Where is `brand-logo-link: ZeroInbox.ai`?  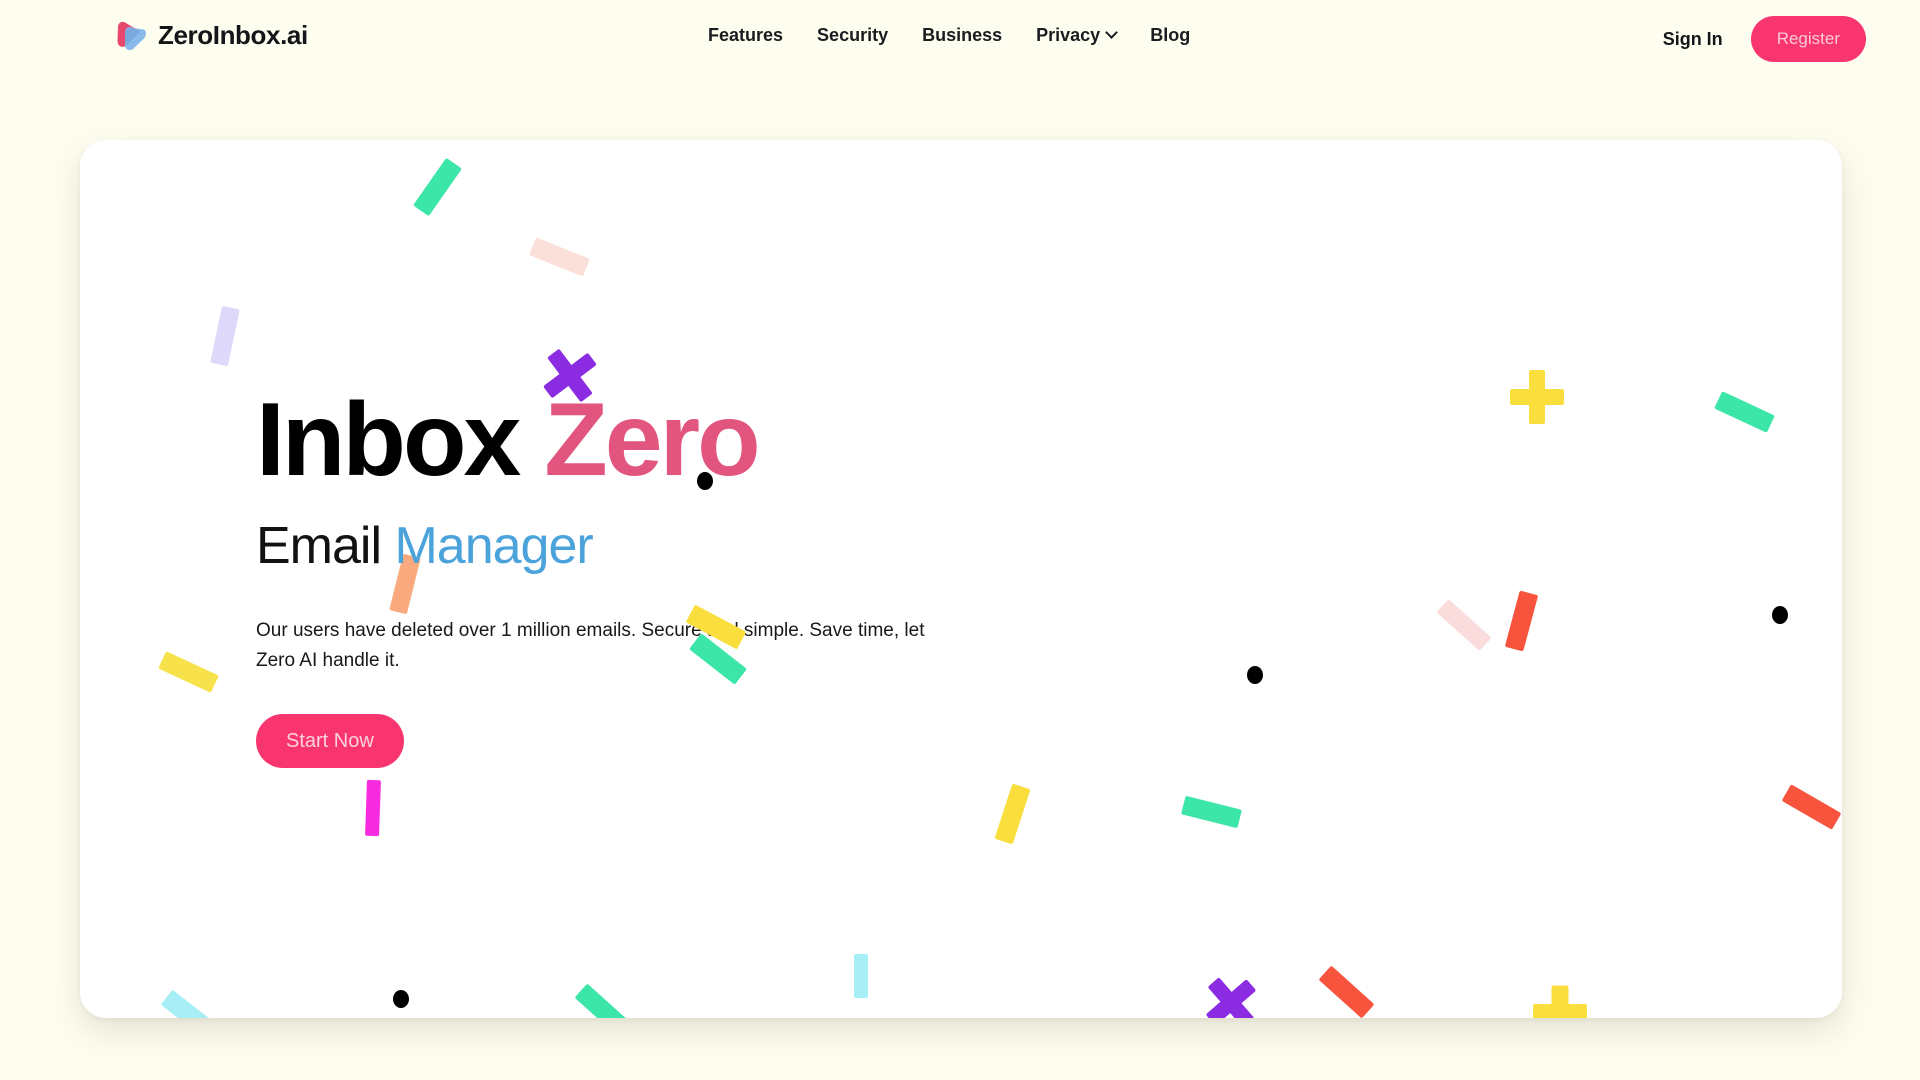
brand-logo-link: ZeroInbox.ai is located at coordinates (211, 35).